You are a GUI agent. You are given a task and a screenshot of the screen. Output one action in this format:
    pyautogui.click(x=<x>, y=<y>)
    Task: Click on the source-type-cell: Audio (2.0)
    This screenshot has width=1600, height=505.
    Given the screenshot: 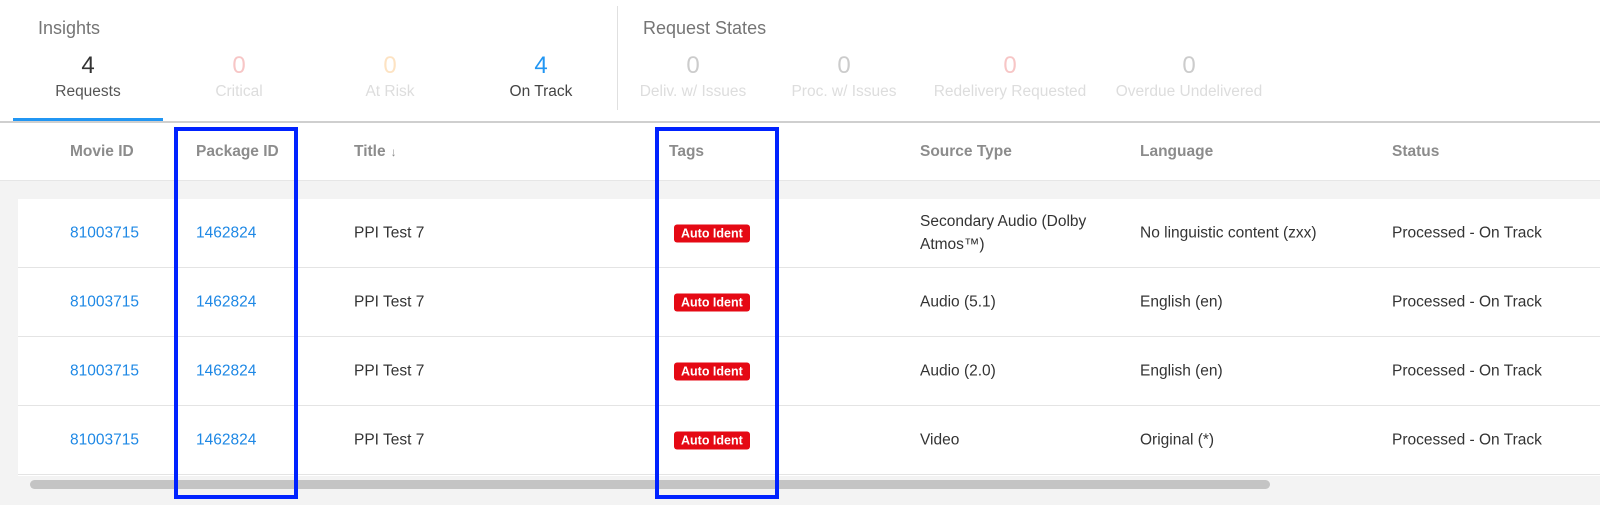 What is the action you would take?
    pyautogui.click(x=958, y=371)
    